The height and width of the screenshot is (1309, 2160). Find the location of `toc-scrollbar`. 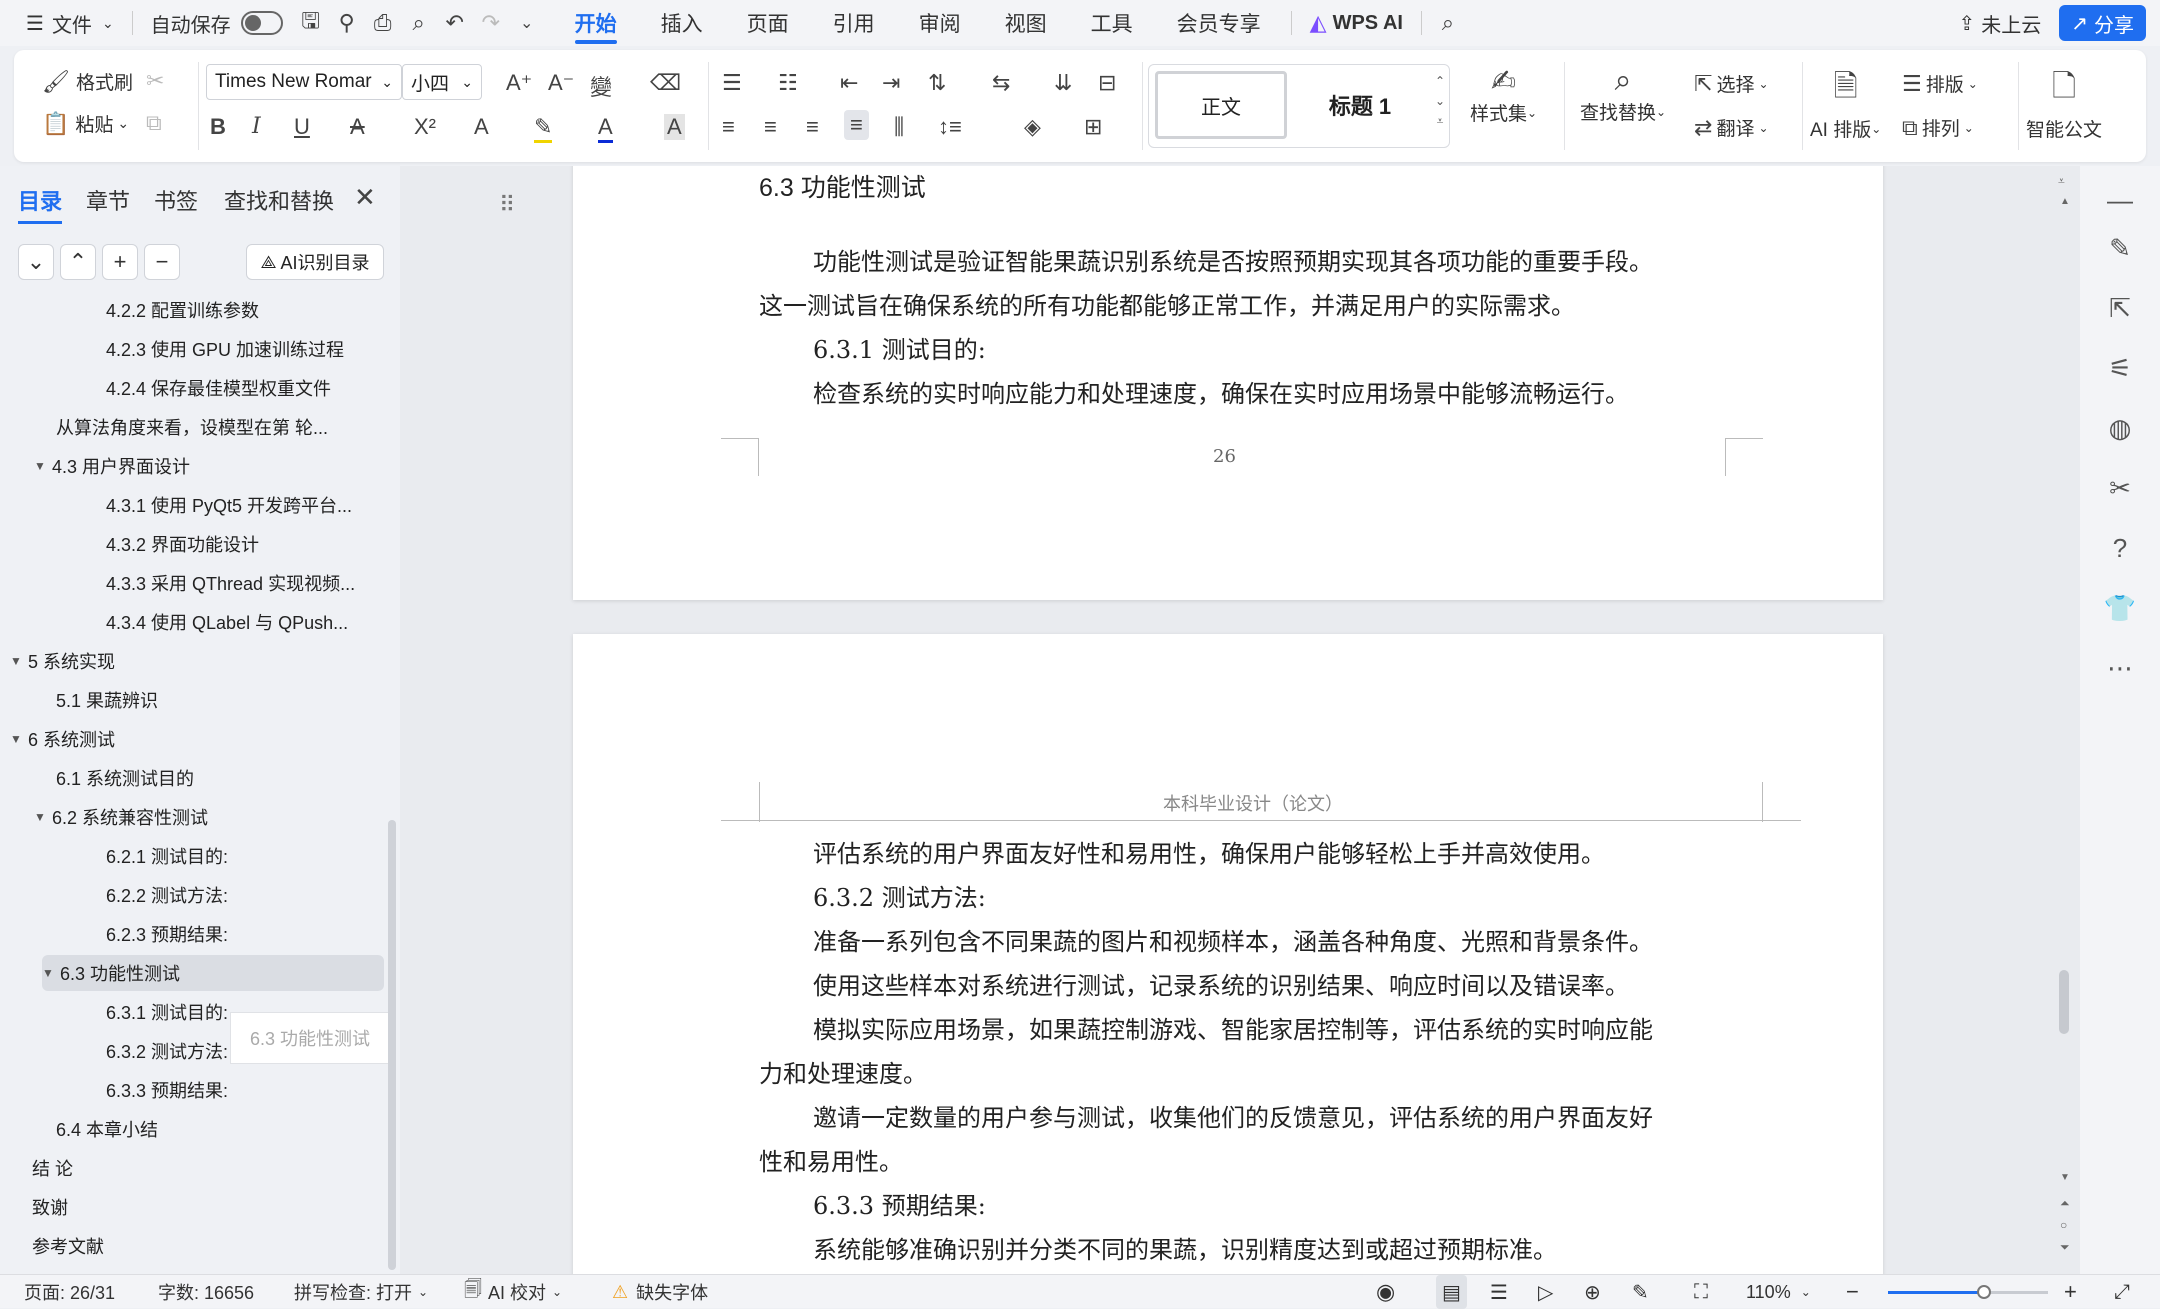

toc-scrollbar is located at coordinates (392, 1045).